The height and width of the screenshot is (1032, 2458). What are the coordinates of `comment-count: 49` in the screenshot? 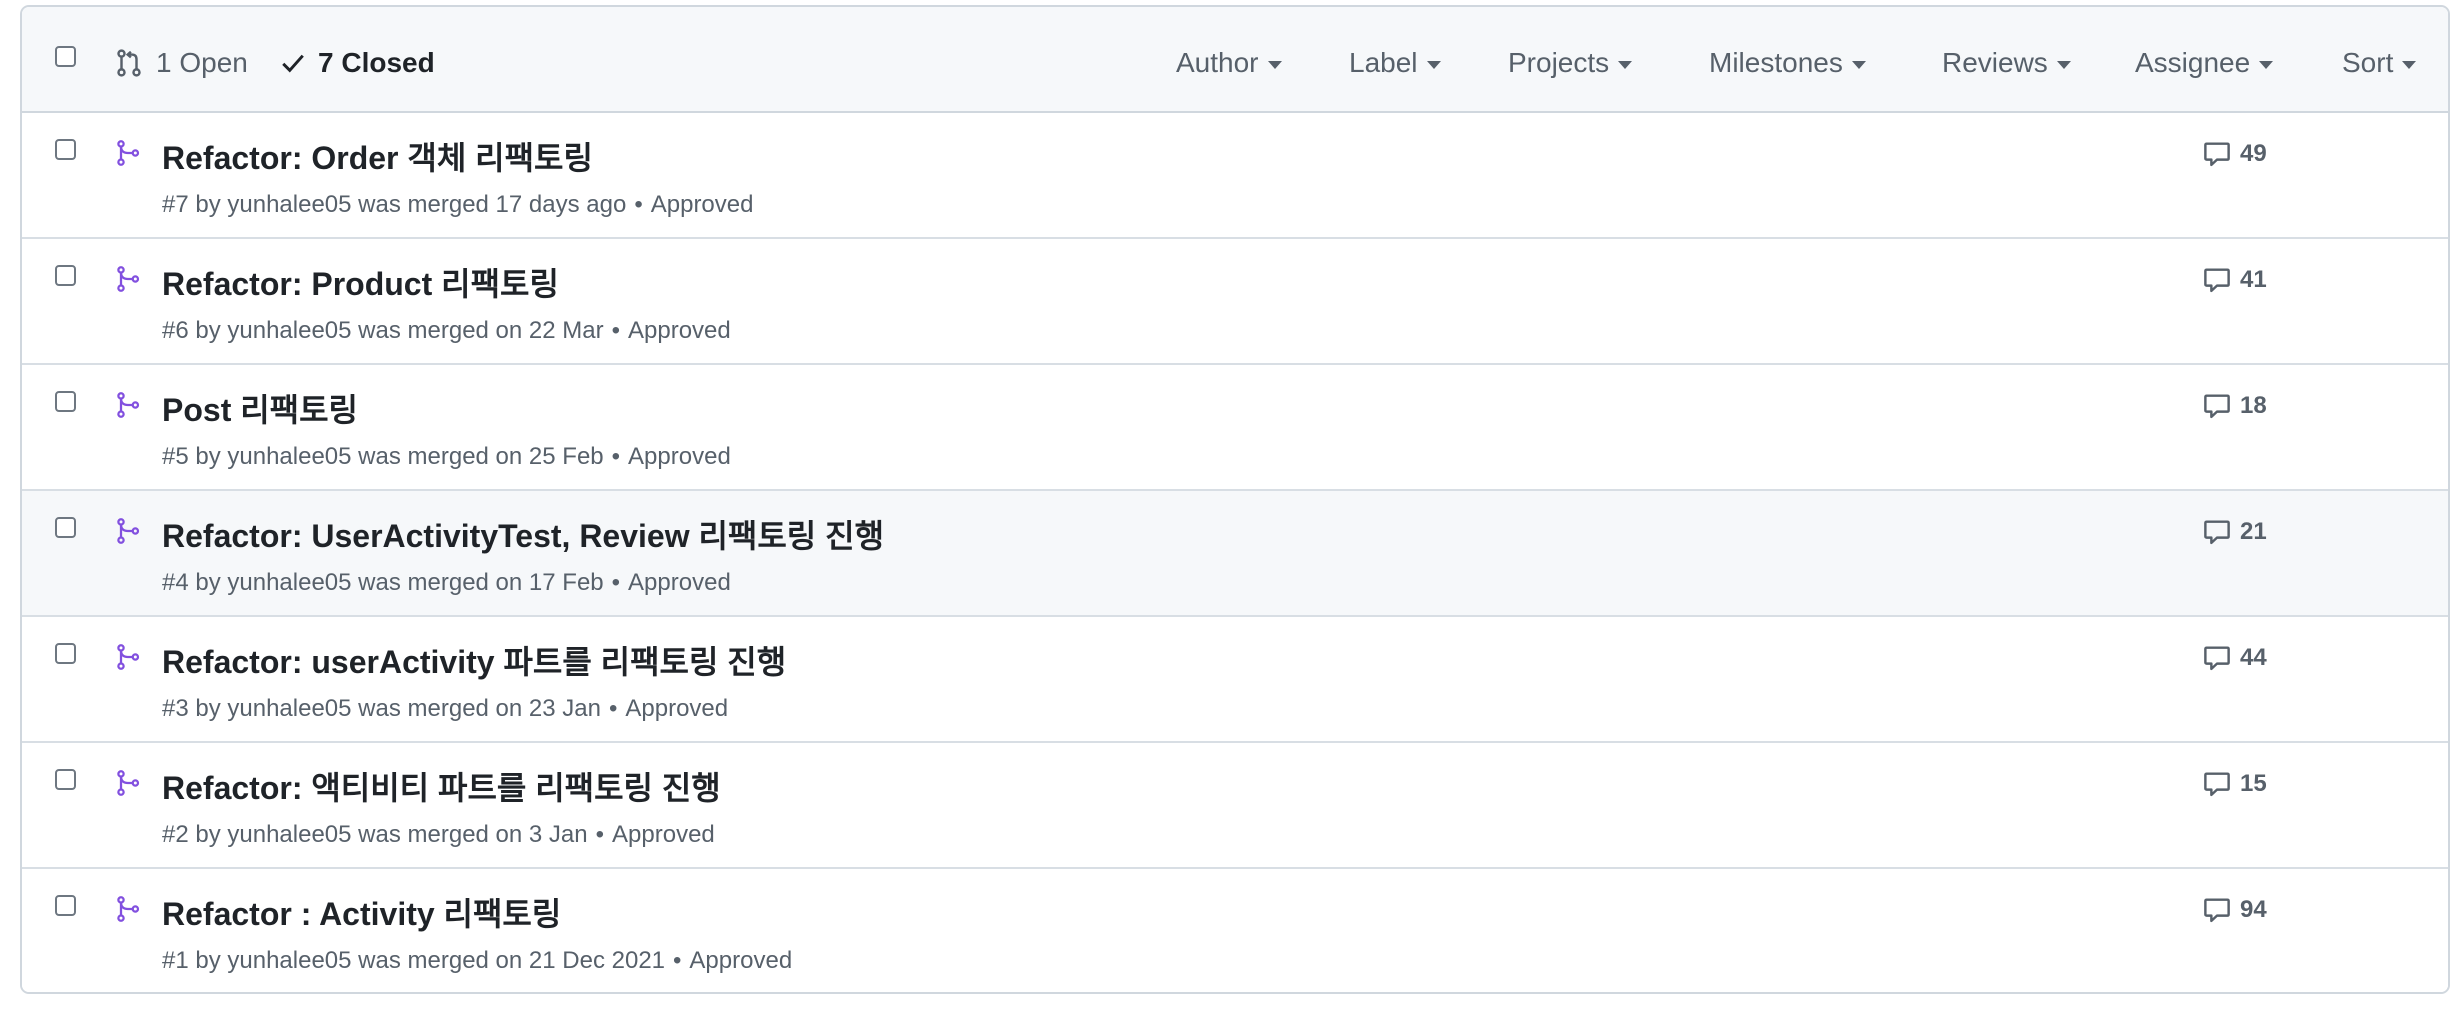 It's located at (2253, 153).